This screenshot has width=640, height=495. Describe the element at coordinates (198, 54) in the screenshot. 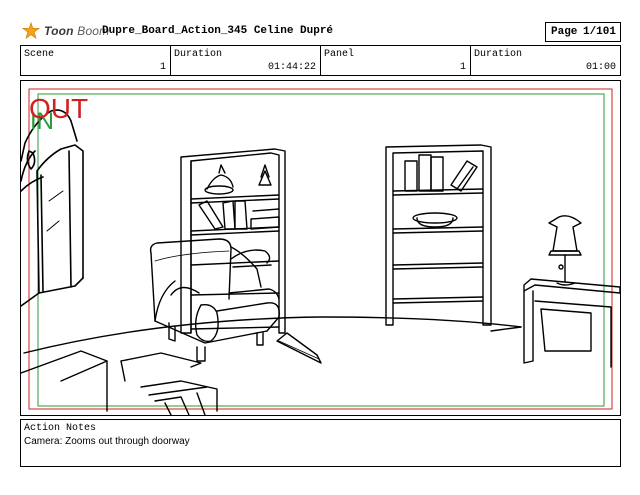

I see `scene-duration-label: Duration` at that location.